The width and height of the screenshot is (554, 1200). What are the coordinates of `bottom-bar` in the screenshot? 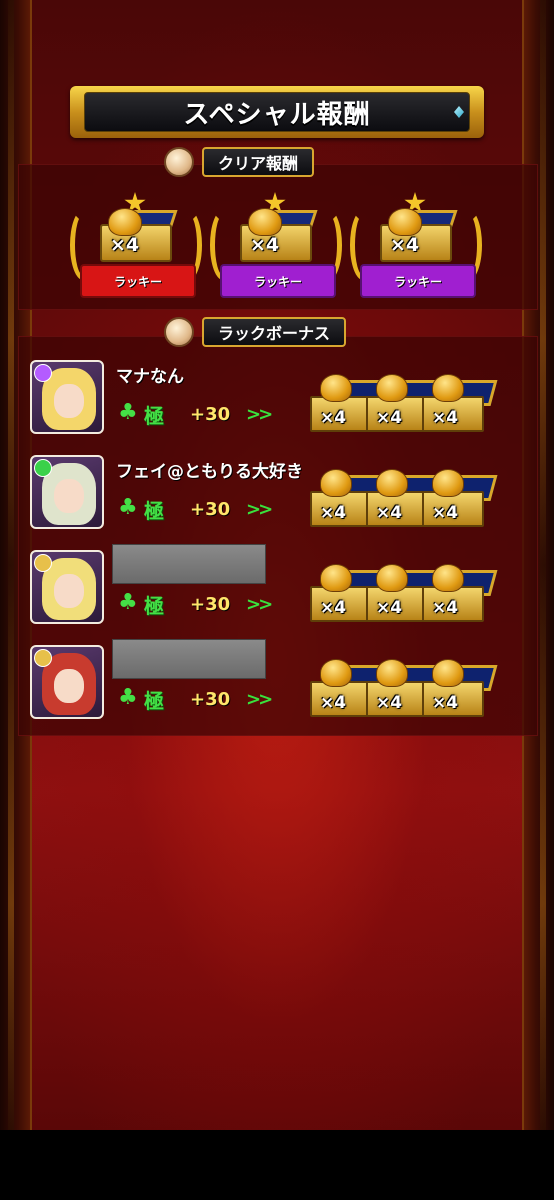 It's located at (277, 1165).